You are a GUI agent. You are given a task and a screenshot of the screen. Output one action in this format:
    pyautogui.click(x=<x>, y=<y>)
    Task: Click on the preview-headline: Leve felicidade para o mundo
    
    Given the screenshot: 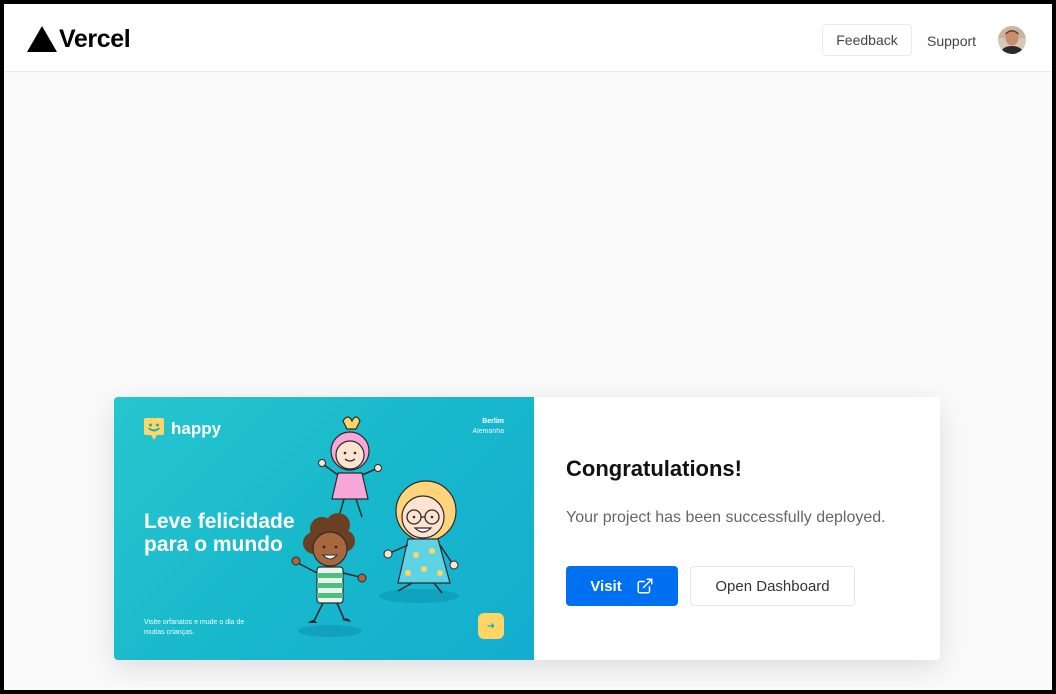 What is the action you would take?
    pyautogui.click(x=219, y=533)
    